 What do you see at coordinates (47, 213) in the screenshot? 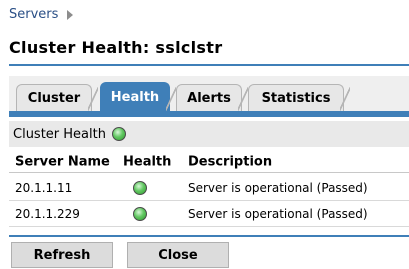
I see `server-name-cell: 20.1.1.229` at bounding box center [47, 213].